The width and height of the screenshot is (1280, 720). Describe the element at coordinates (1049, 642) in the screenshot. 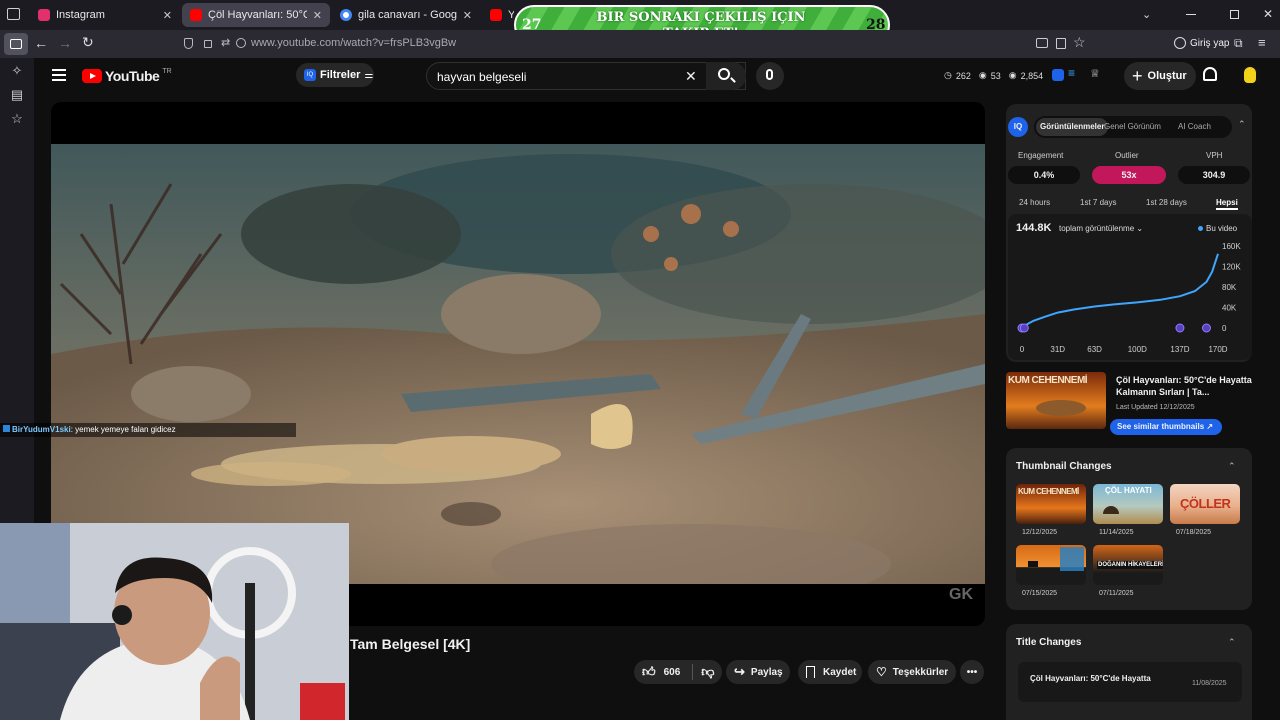

I see `title-changes-heading: Title Changes` at that location.